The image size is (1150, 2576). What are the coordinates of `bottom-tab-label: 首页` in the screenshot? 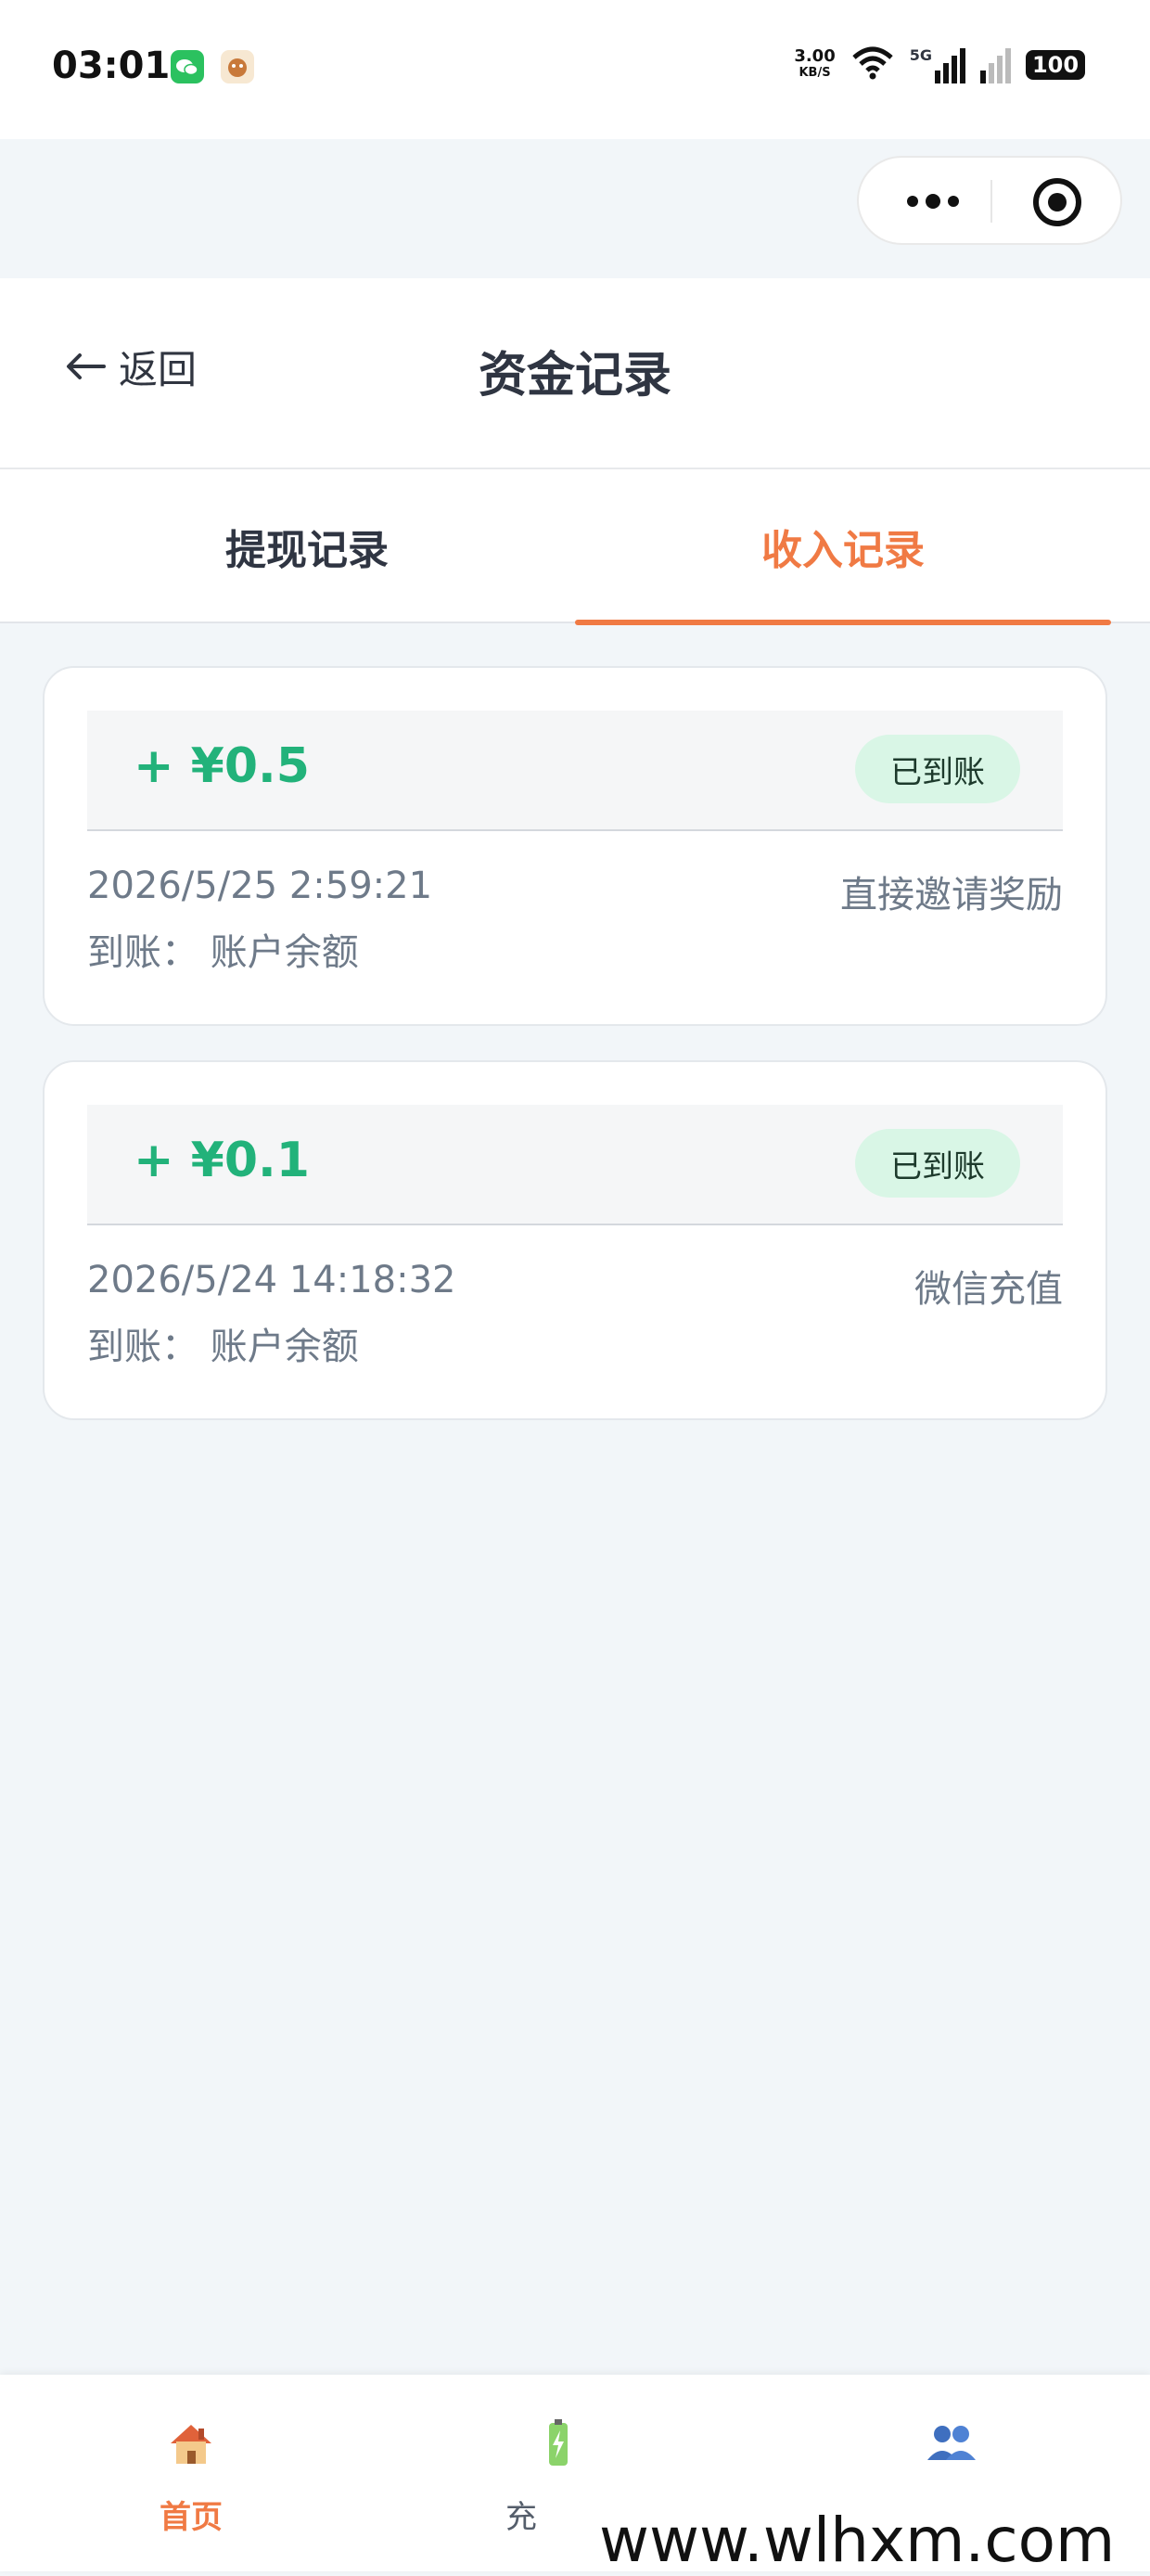 It's located at (191, 2517).